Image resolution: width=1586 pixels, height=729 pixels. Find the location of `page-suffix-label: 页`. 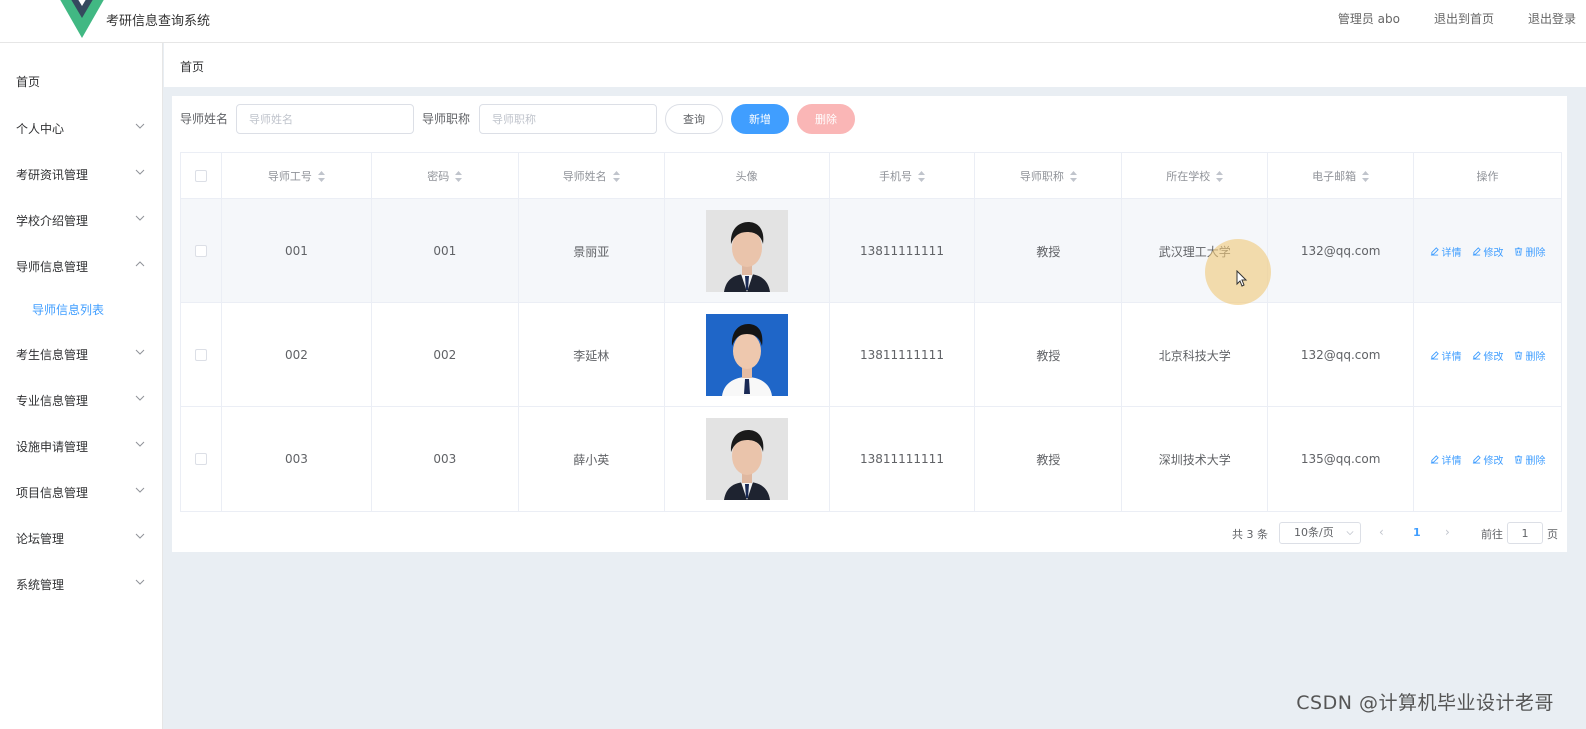

page-suffix-label: 页 is located at coordinates (1552, 534).